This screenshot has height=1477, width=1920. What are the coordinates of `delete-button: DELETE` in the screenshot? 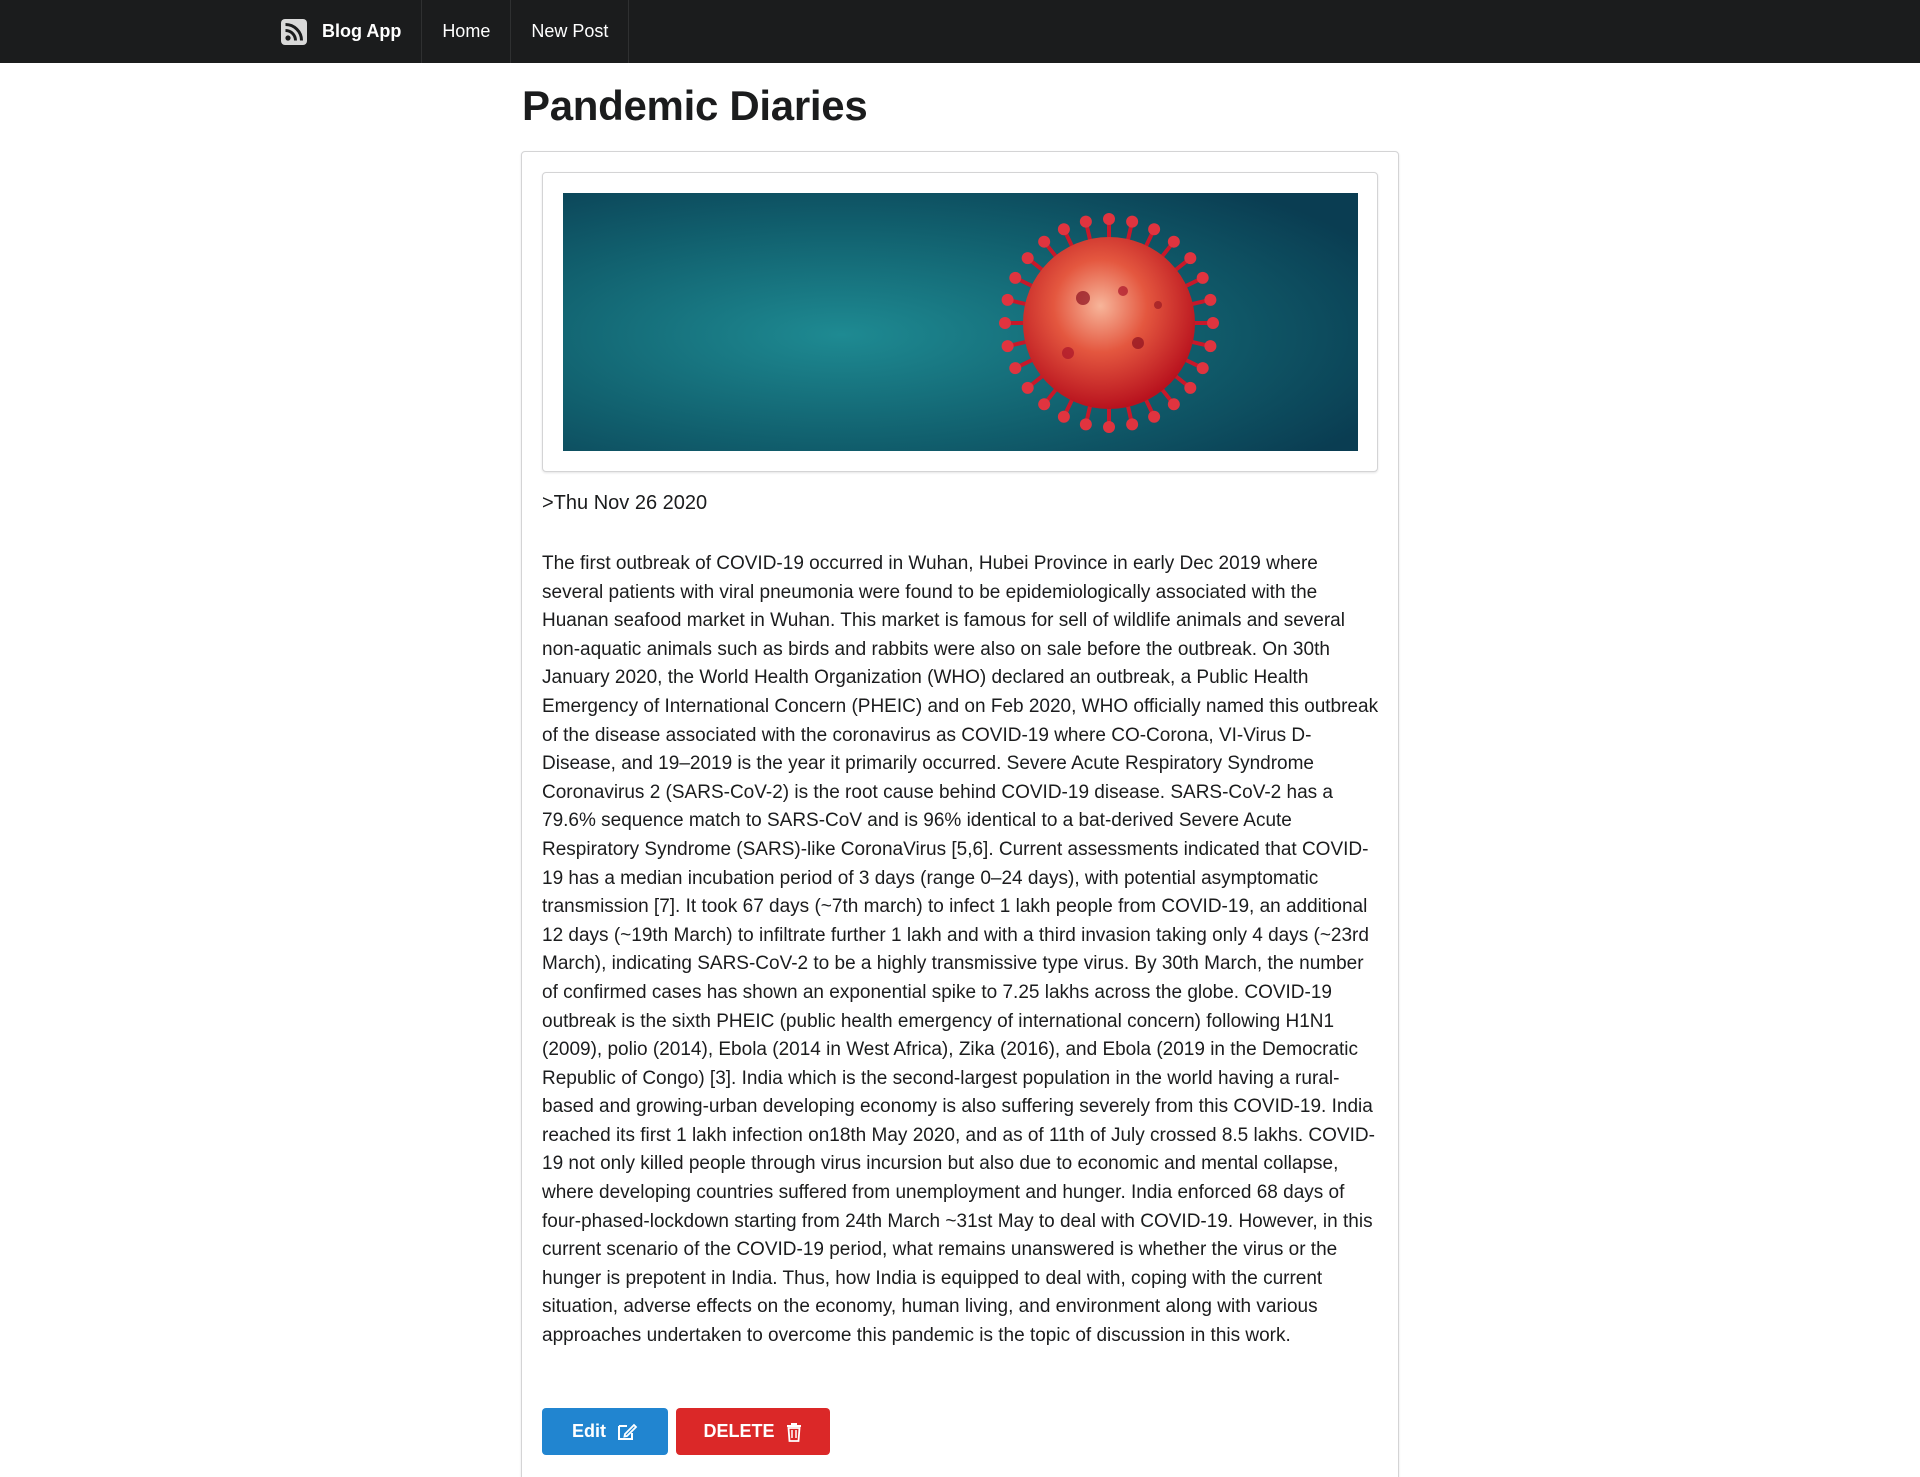 It's located at (753, 1431).